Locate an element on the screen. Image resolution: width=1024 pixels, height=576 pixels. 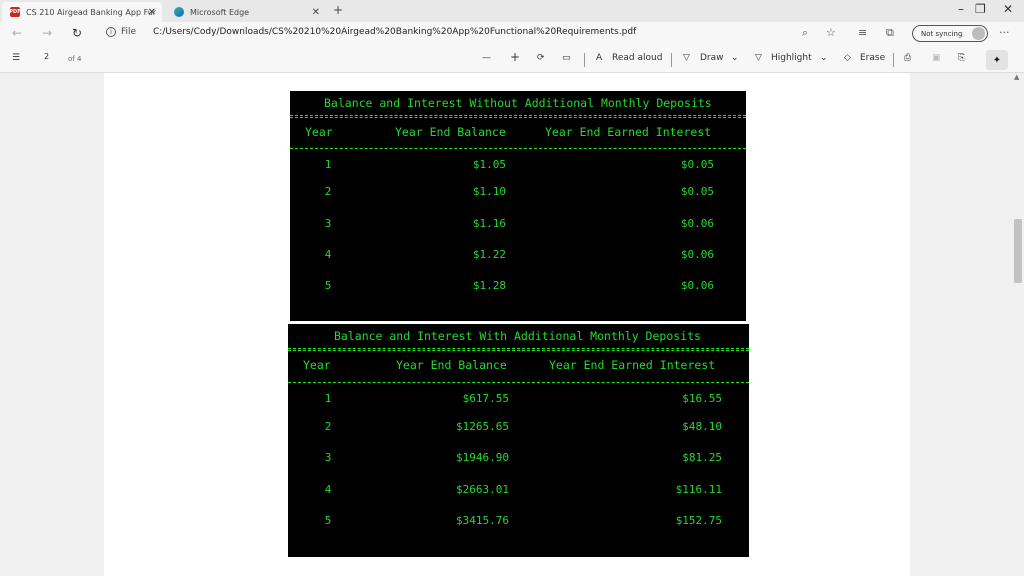
edge-logo-icon is located at coordinates (179, 12).